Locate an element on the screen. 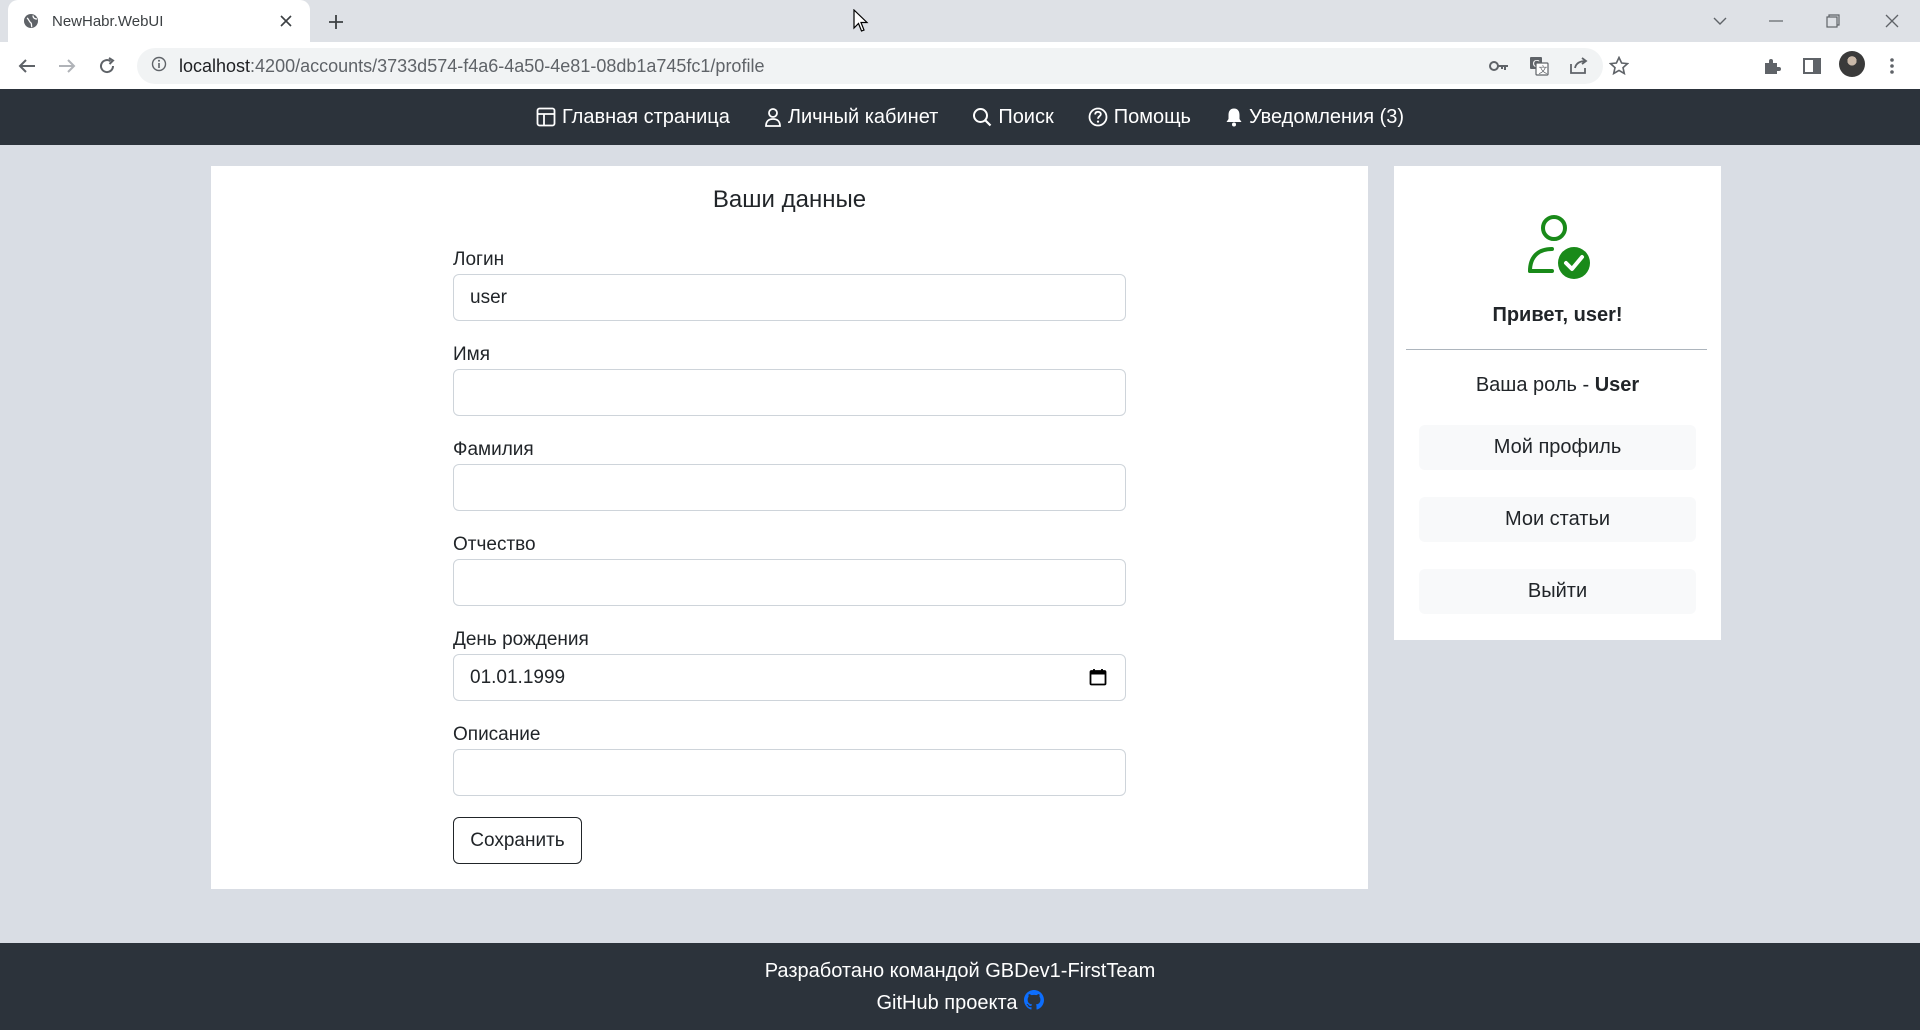  nav-item-label: Уведомления (3) is located at coordinates (1326, 116).